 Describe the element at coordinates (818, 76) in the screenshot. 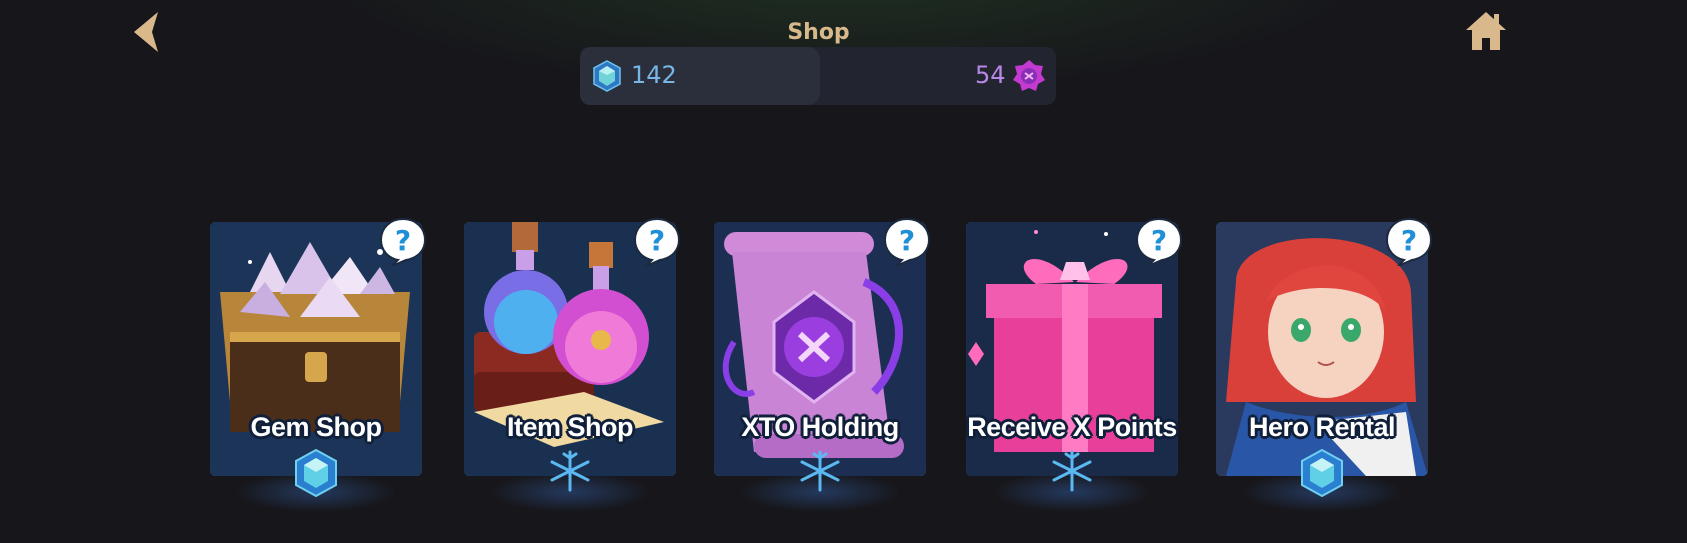

I see `currency-bar: 142 54` at that location.